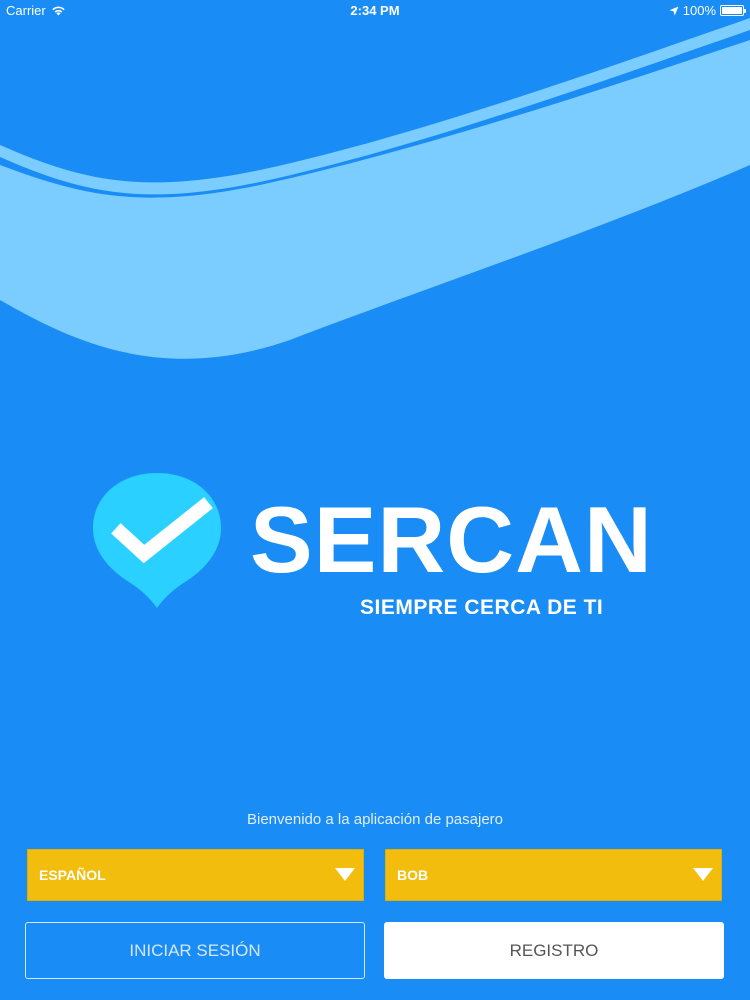 The image size is (750, 1000). What do you see at coordinates (195, 875) in the screenshot?
I see `language-select: ESPAÑOL` at bounding box center [195, 875].